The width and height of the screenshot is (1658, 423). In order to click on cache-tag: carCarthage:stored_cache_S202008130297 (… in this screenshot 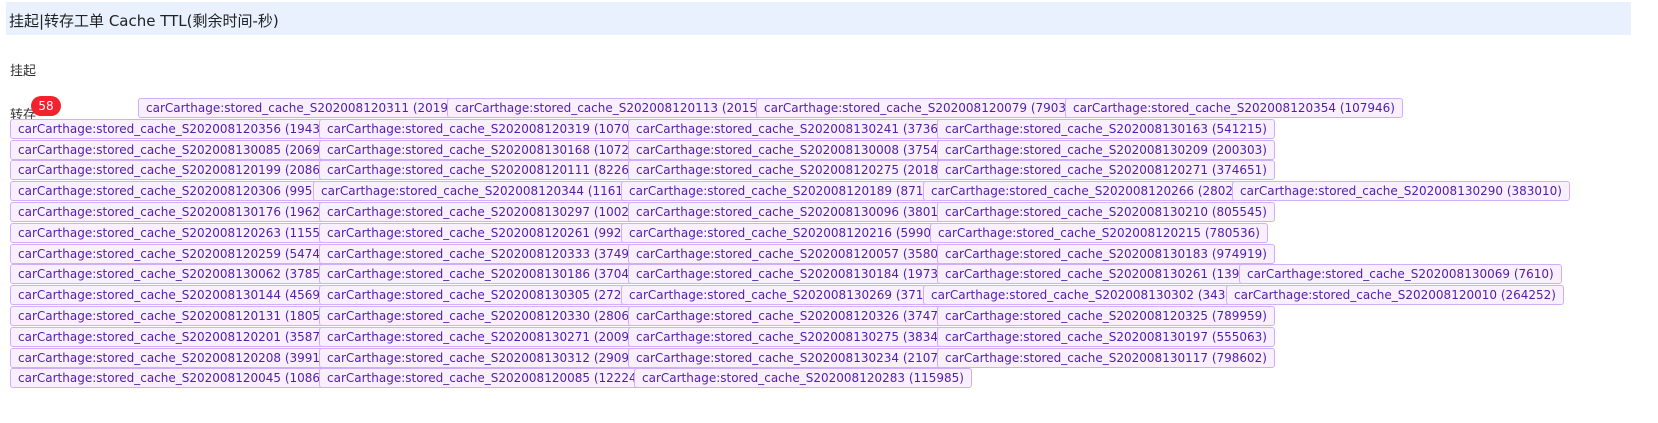, I will do `click(488, 212)`.